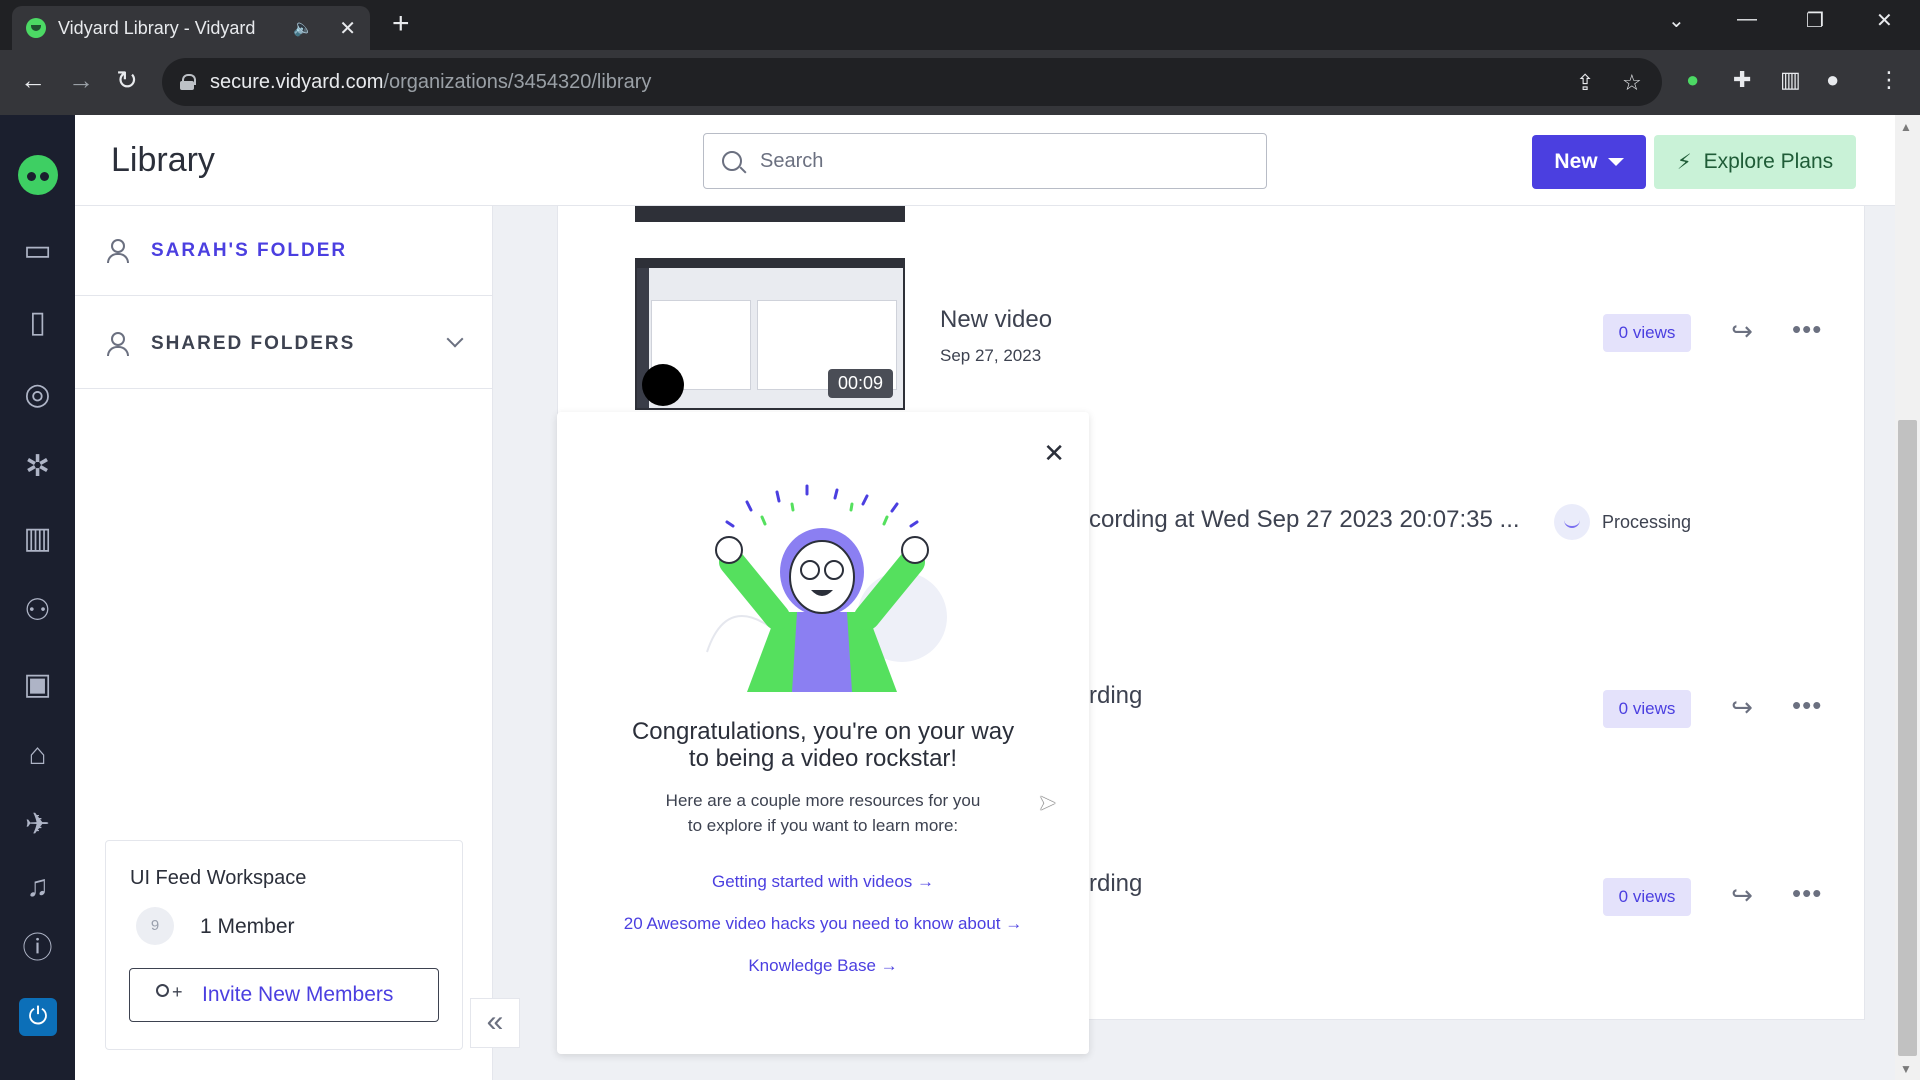  I want to click on invite-label: Invite New Members, so click(298, 994).